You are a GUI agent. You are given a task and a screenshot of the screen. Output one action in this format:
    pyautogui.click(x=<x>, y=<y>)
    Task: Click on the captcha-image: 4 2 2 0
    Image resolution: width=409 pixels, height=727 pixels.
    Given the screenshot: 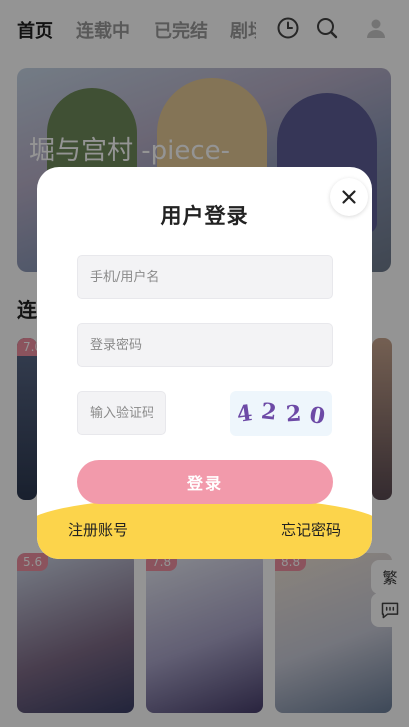 What is the action you would take?
    pyautogui.click(x=281, y=413)
    